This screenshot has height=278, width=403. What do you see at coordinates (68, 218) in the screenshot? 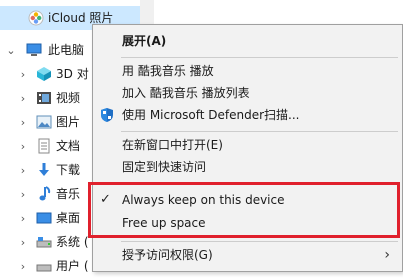
I see `nav-item-label: 桌面` at bounding box center [68, 218].